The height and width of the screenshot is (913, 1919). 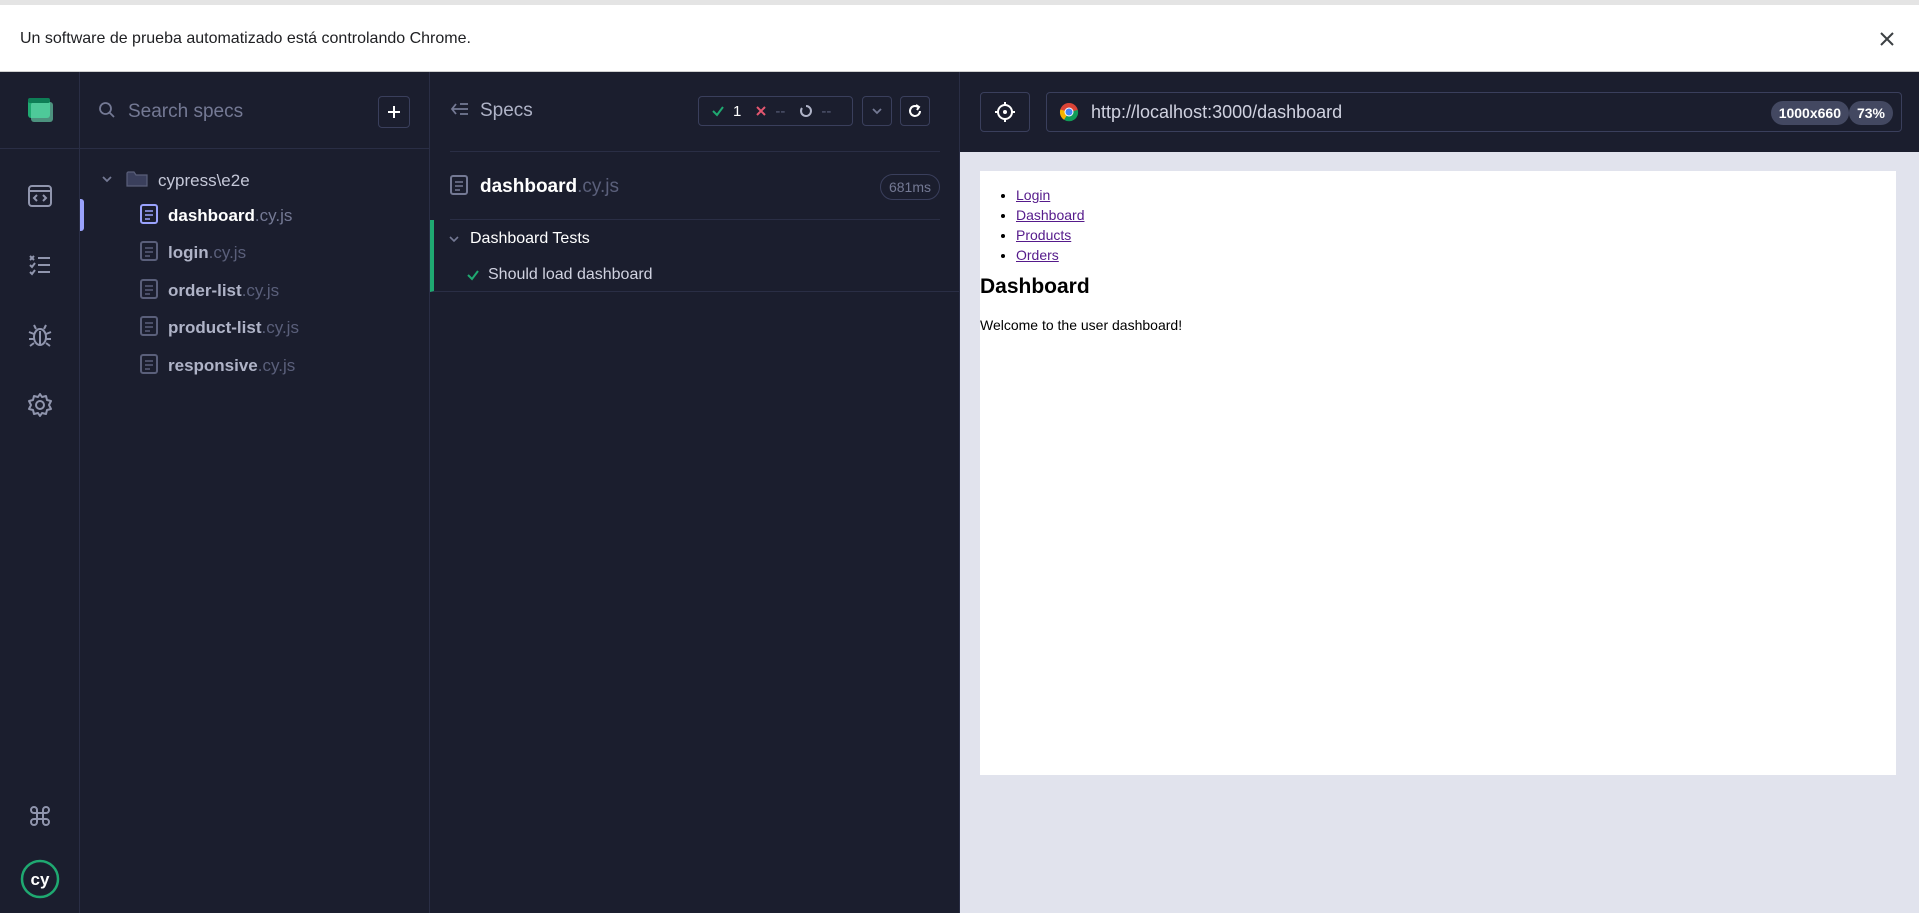 I want to click on zoom-badge: 73%, so click(x=1870, y=113).